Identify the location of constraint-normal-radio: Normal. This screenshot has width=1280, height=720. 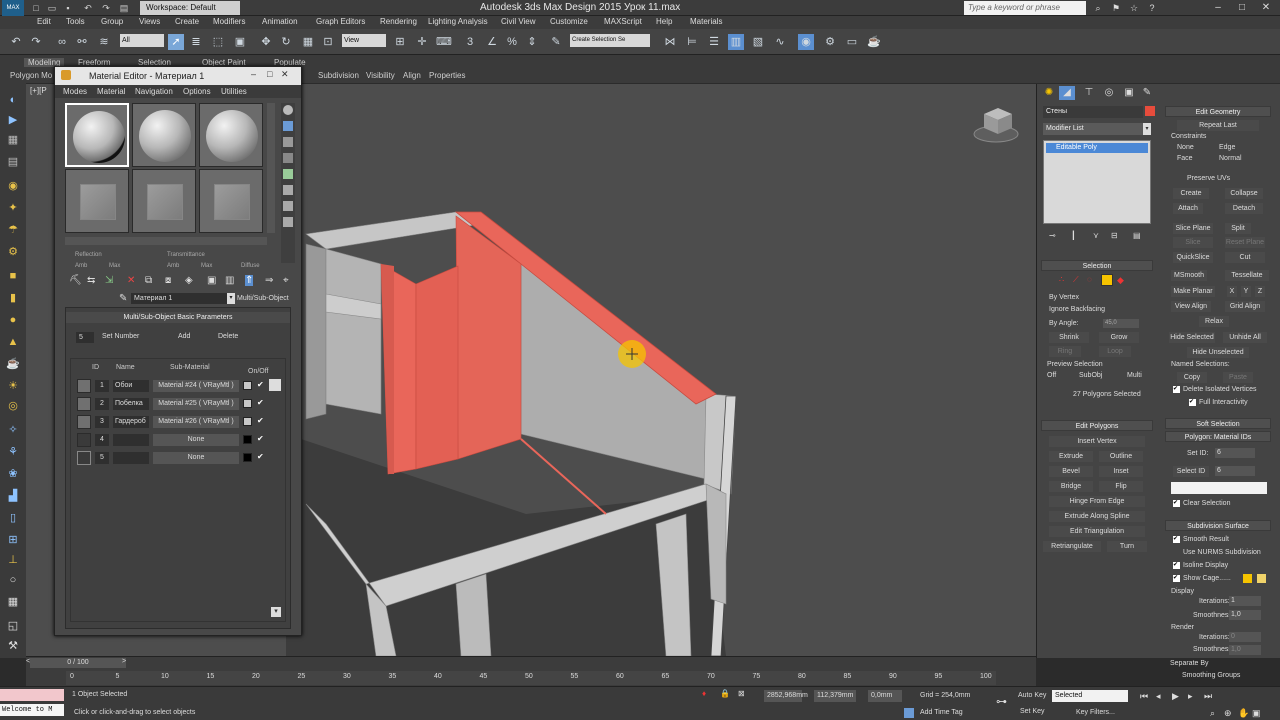
(1230, 158).